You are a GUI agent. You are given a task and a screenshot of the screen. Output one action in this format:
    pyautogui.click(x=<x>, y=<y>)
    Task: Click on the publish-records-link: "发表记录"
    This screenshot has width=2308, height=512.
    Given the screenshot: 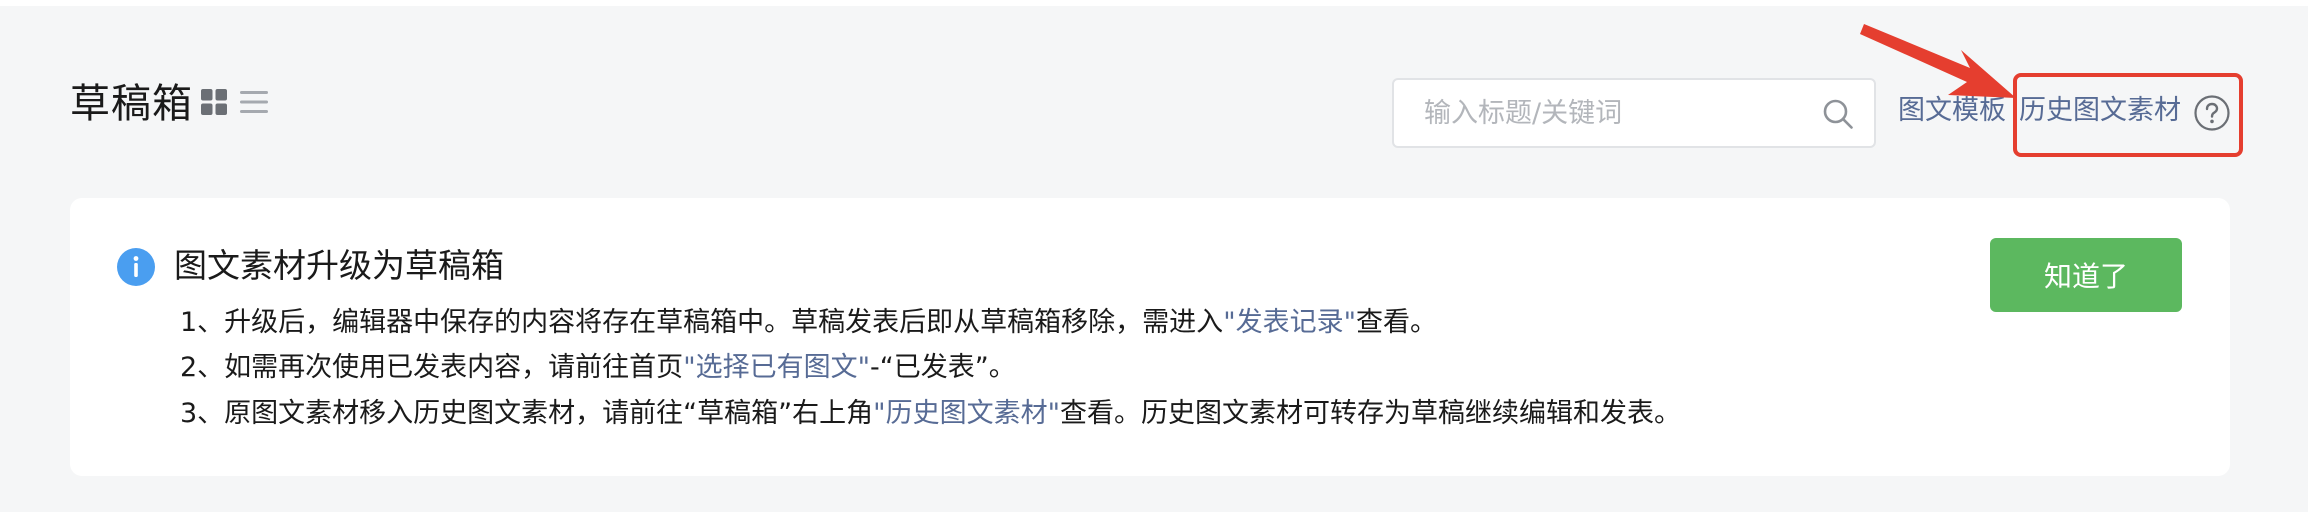 What is the action you would take?
    pyautogui.click(x=1289, y=322)
    